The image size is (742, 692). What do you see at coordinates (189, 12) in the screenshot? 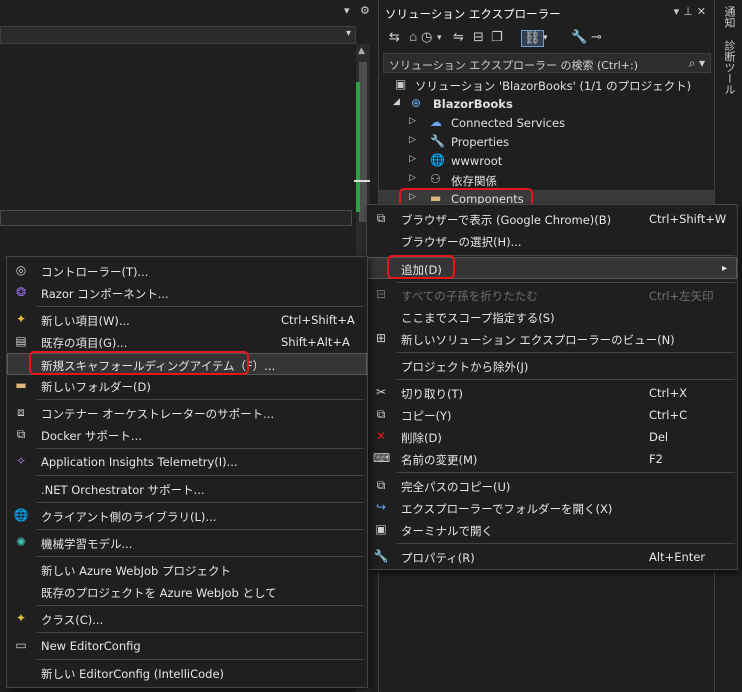
I see `editor-tab-bar: ▾ ⚙` at bounding box center [189, 12].